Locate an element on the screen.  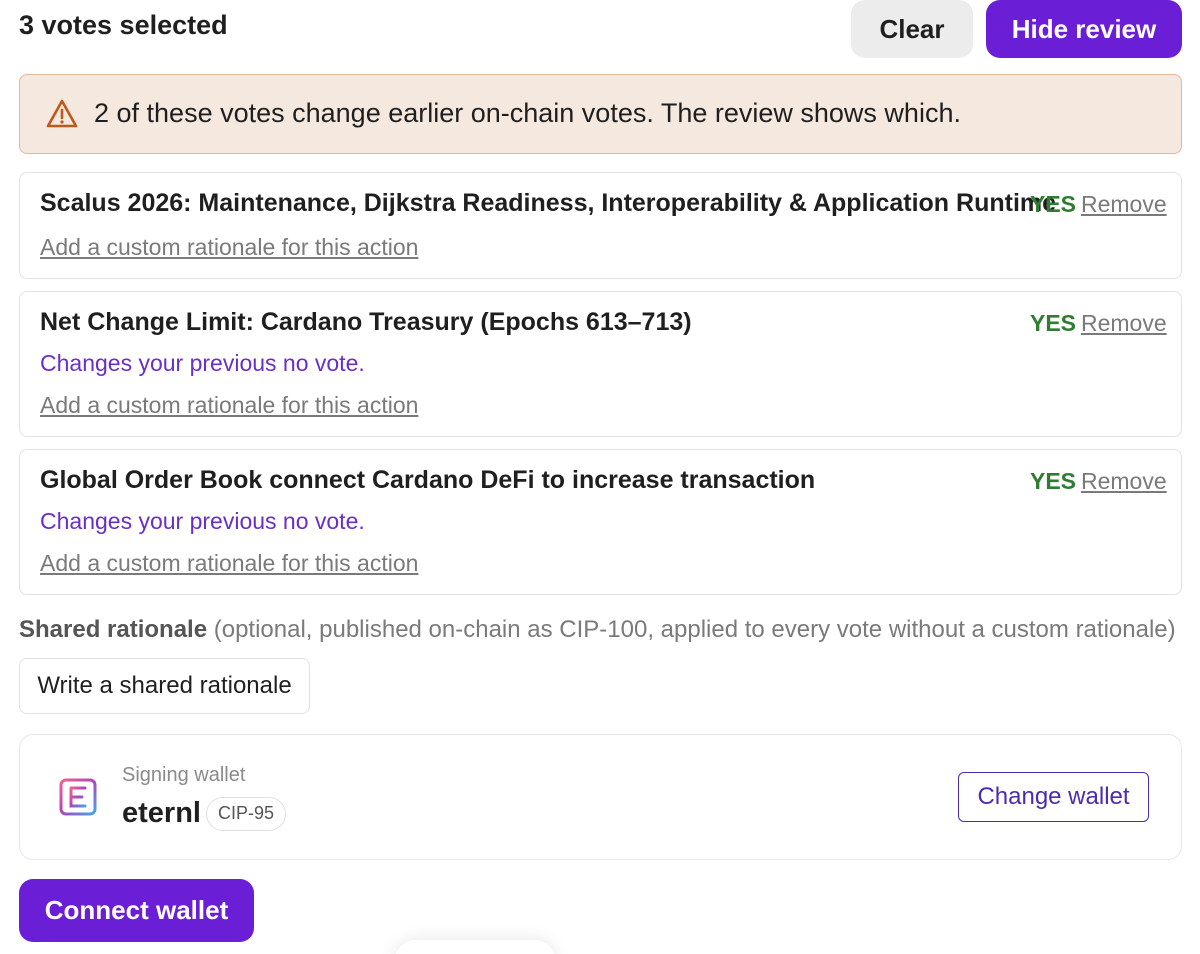
hide-review-button: Hide review is located at coordinates (1084, 29).